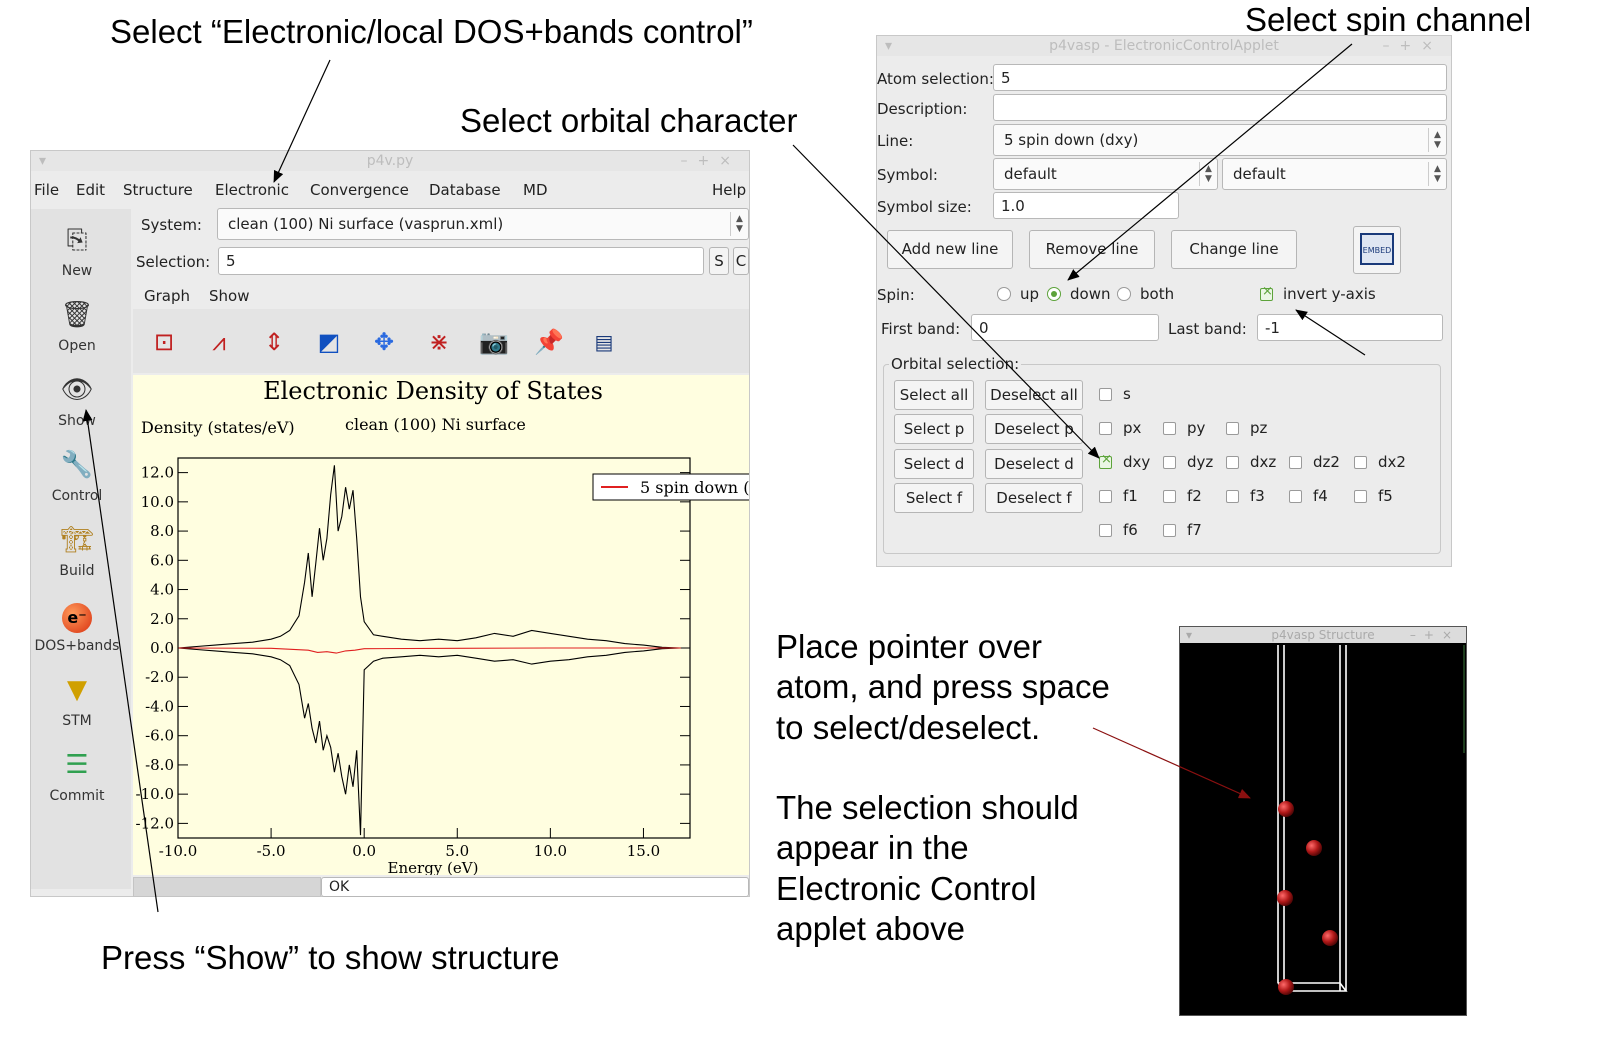 The width and height of the screenshot is (1619, 1058). What do you see at coordinates (934, 395) in the screenshot?
I see `select-all-button: Select all` at bounding box center [934, 395].